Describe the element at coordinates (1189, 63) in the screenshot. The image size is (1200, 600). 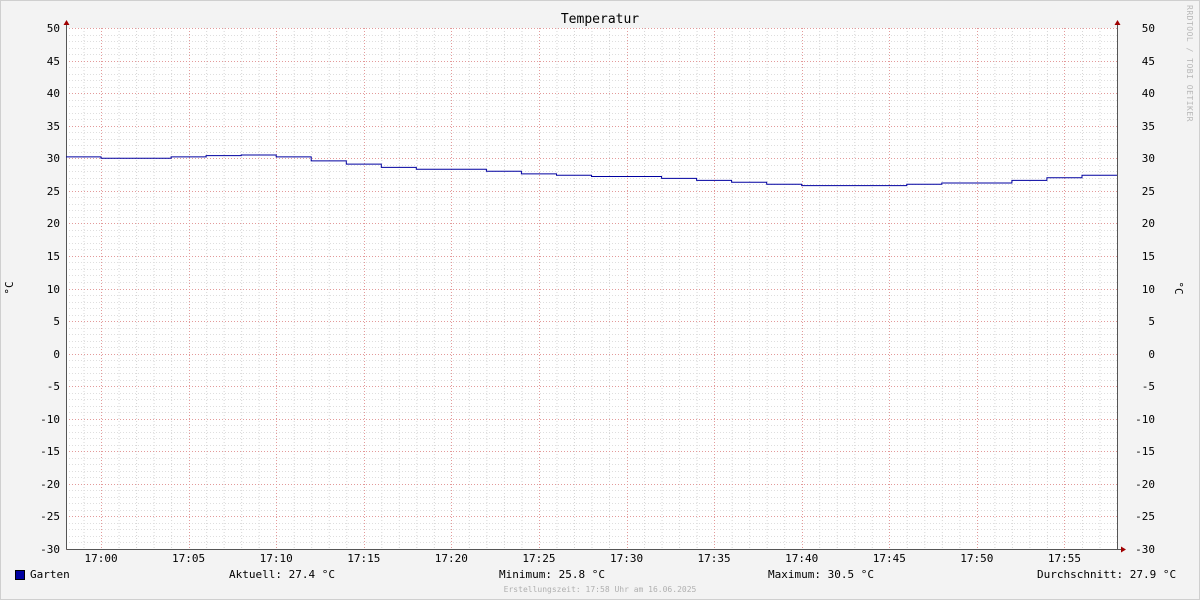
I see `rrdtool-watermark: RRDTOOL / TOBI OETIKER` at that location.